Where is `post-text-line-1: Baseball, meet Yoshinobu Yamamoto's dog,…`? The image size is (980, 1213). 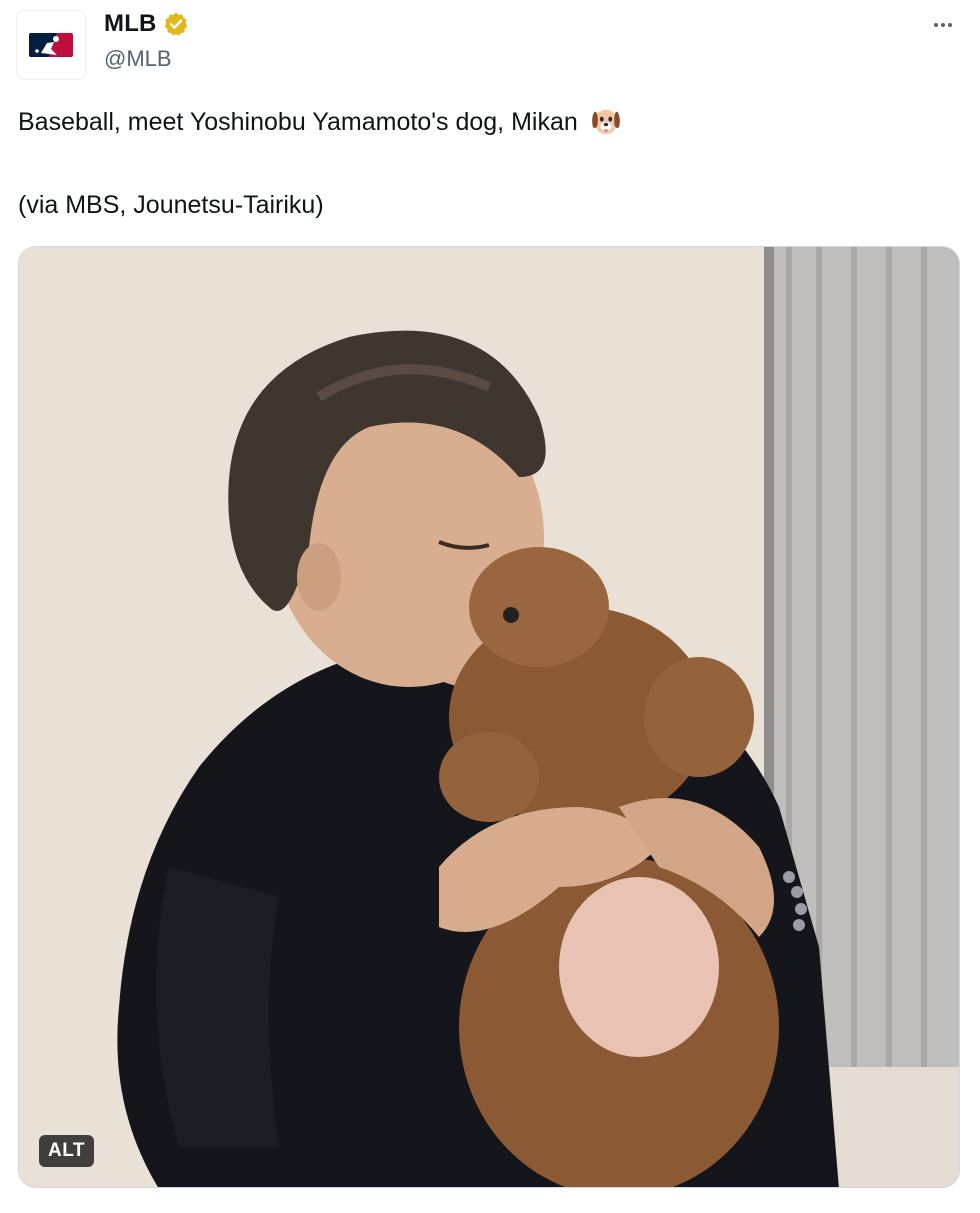 post-text-line-1: Baseball, meet Yoshinobu Yamamoto's dog,… is located at coordinates (488, 122).